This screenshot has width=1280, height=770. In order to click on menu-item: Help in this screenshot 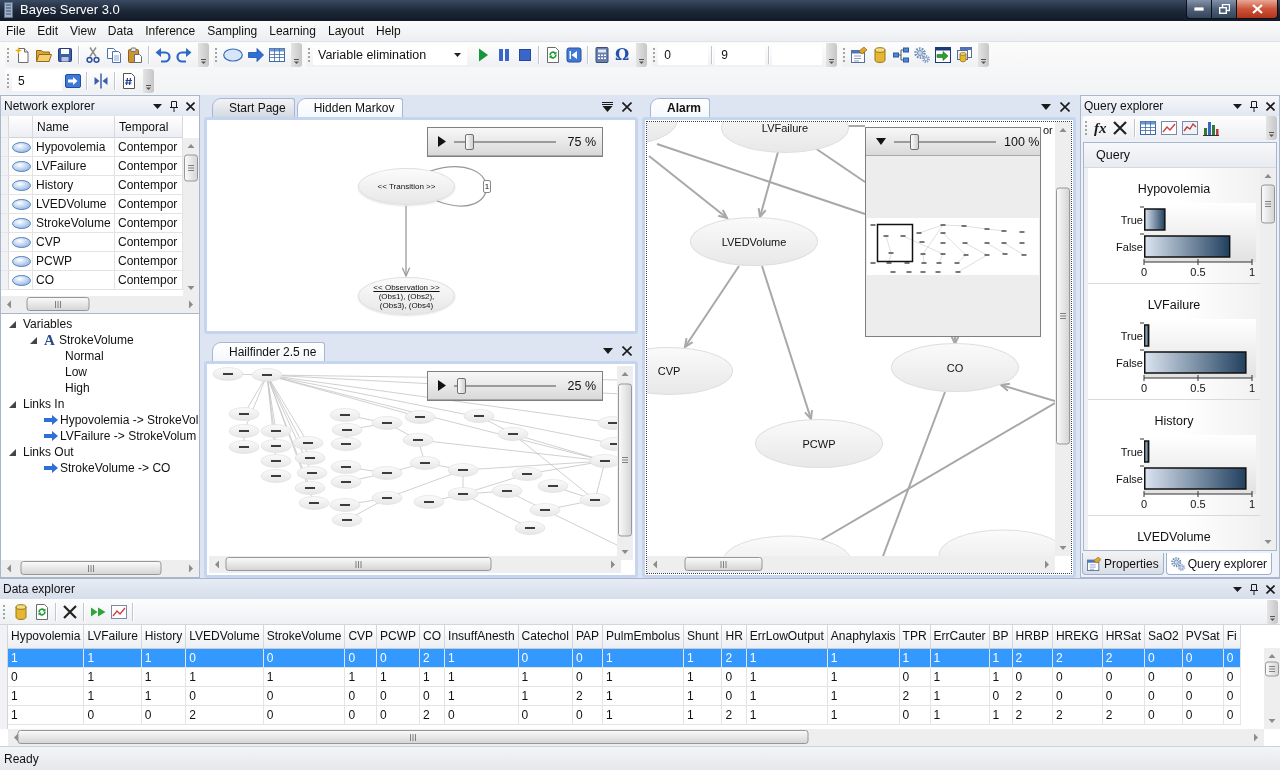, I will do `click(388, 31)`.